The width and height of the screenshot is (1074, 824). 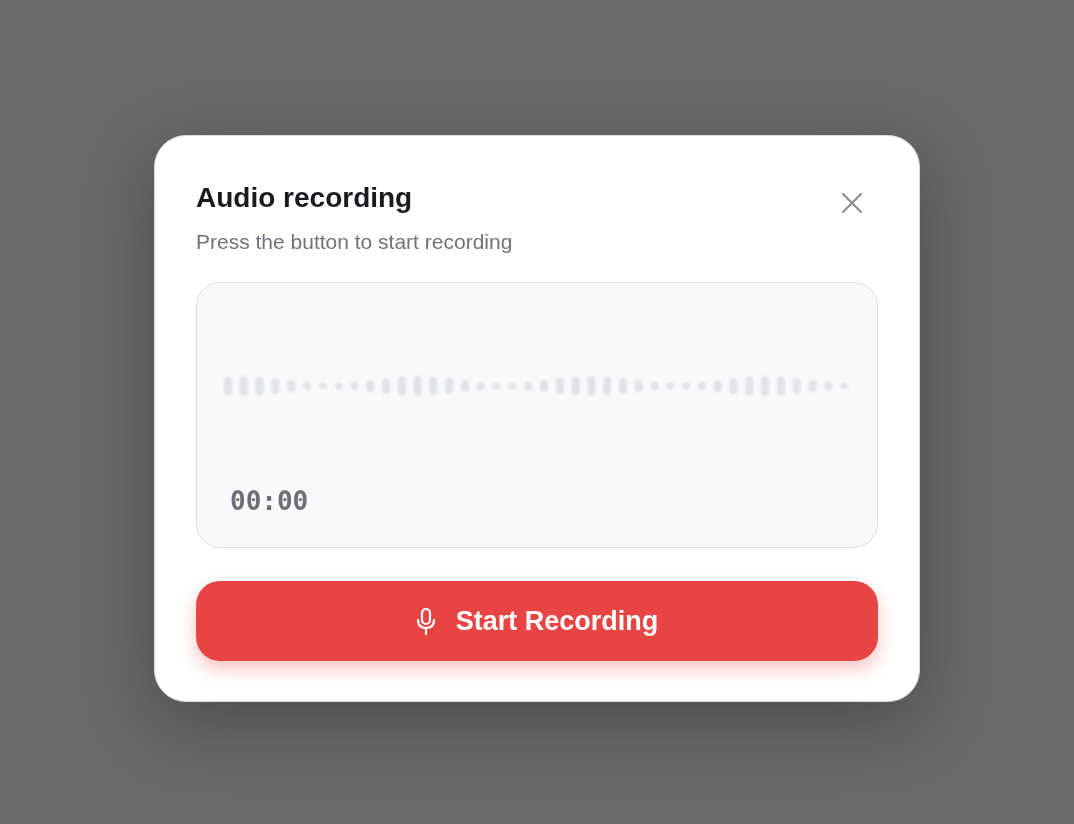 What do you see at coordinates (304, 198) in the screenshot?
I see `dialog-title: Audio recording` at bounding box center [304, 198].